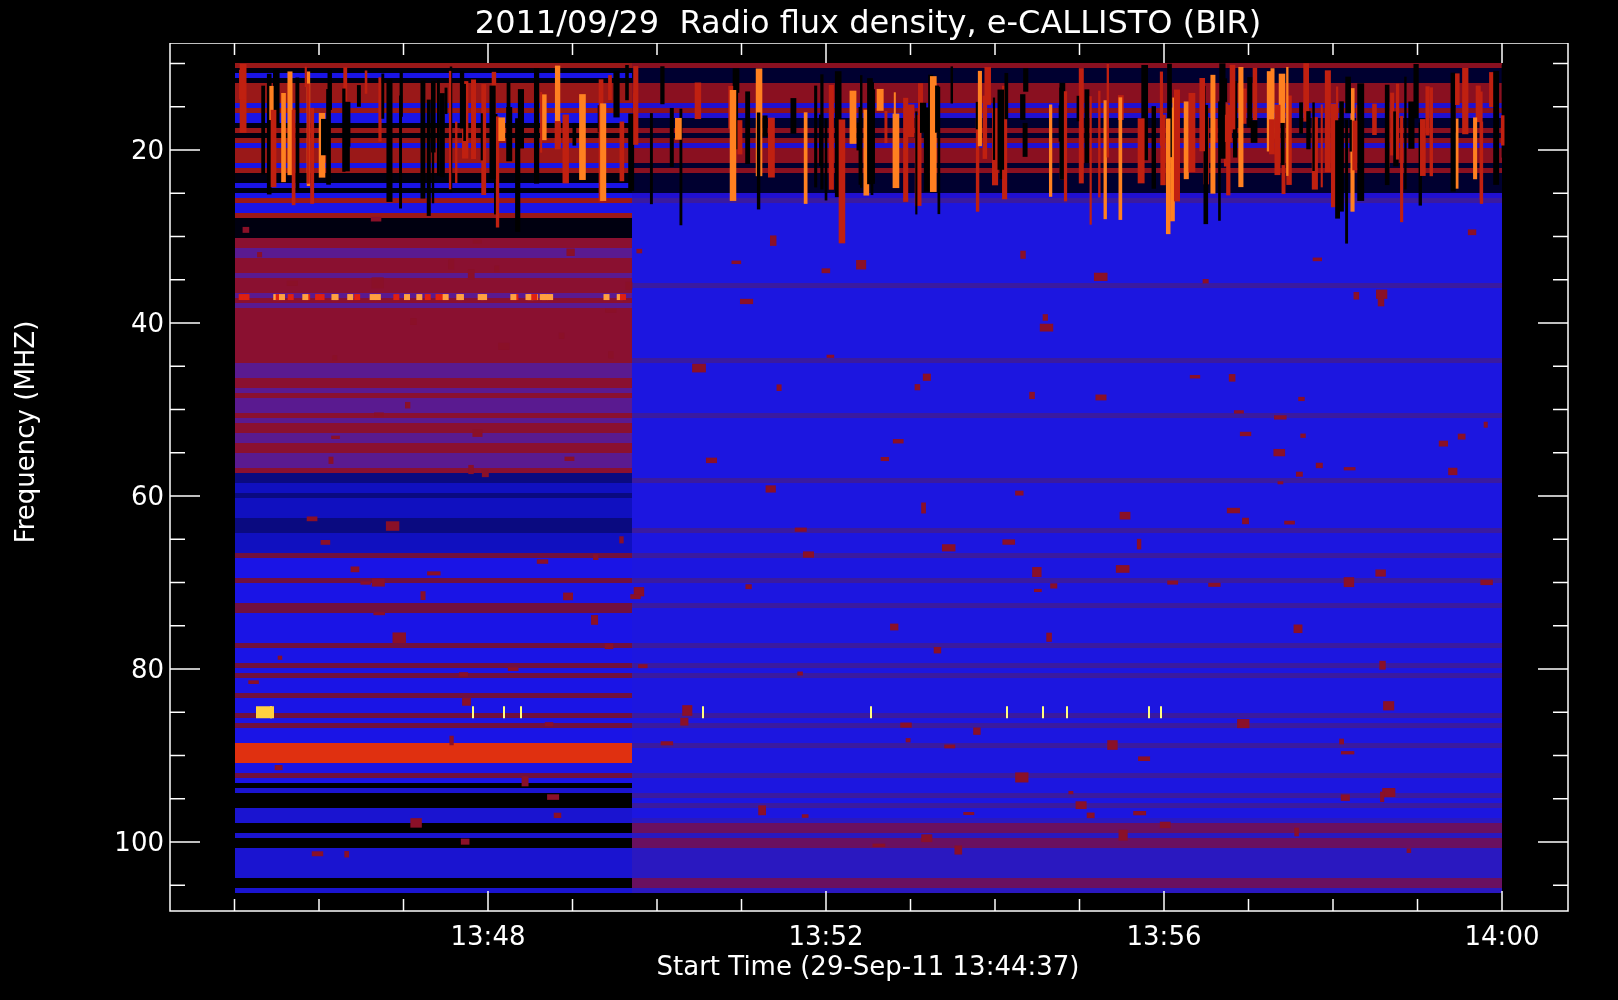 Image resolution: width=1618 pixels, height=1000 pixels. Describe the element at coordinates (25, 432) in the screenshot. I see `y-axis-label: Frequency (MHZ)` at that location.